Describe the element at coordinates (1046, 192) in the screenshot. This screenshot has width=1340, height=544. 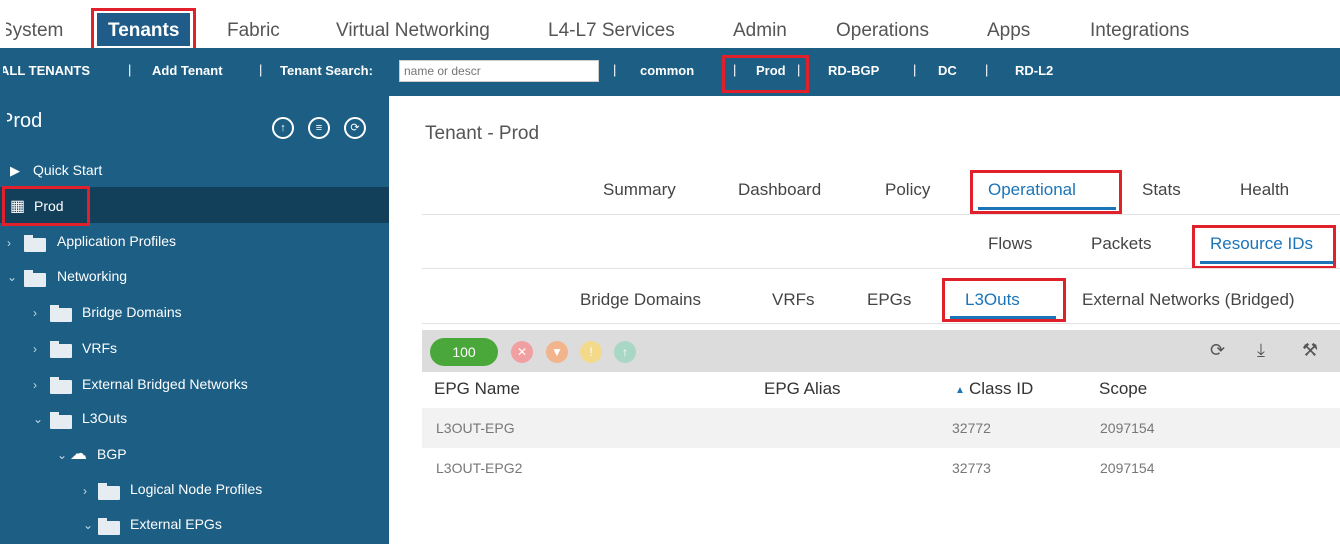
I see `operational-highlight-box` at that location.